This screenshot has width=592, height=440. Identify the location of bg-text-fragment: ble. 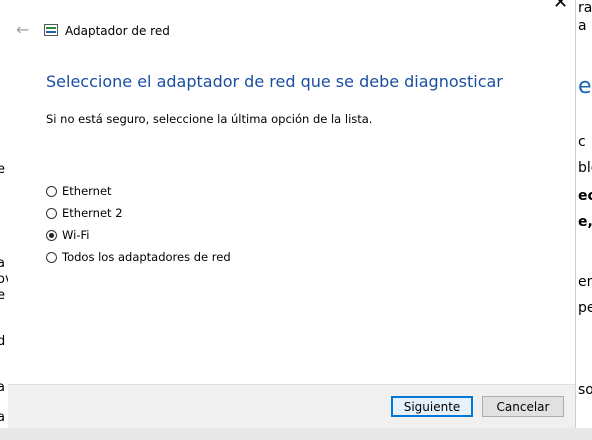
(585, 168).